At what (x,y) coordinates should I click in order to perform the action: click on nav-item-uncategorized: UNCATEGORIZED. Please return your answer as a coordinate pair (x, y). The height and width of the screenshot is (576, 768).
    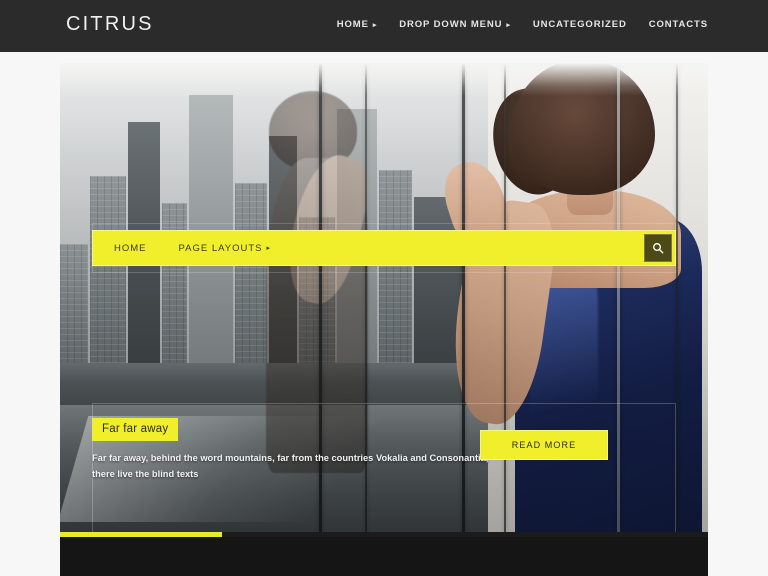
    Looking at the image, I should click on (580, 24).